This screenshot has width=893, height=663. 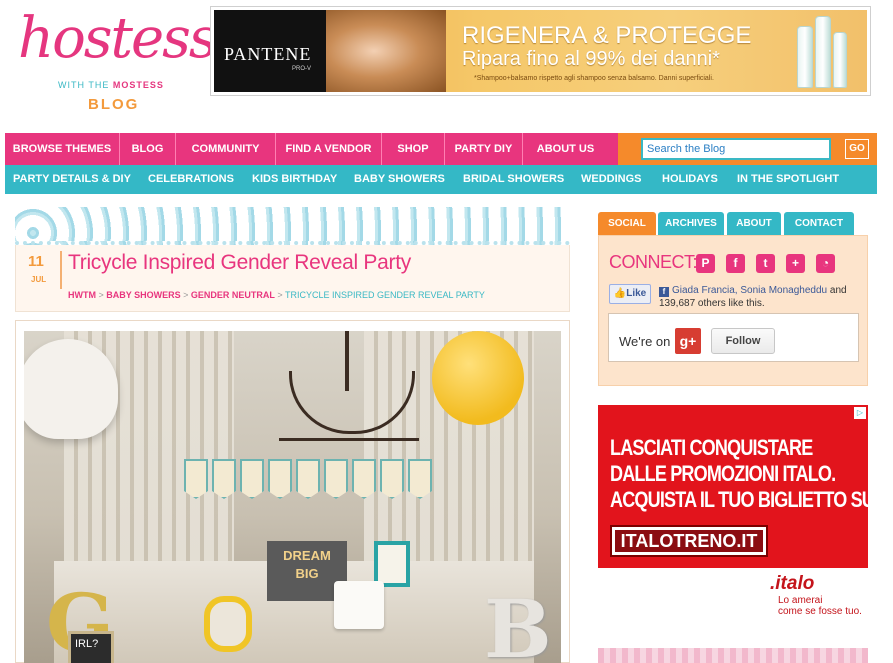 What do you see at coordinates (302, 69) in the screenshot?
I see `pantene-sub: PRO-V` at bounding box center [302, 69].